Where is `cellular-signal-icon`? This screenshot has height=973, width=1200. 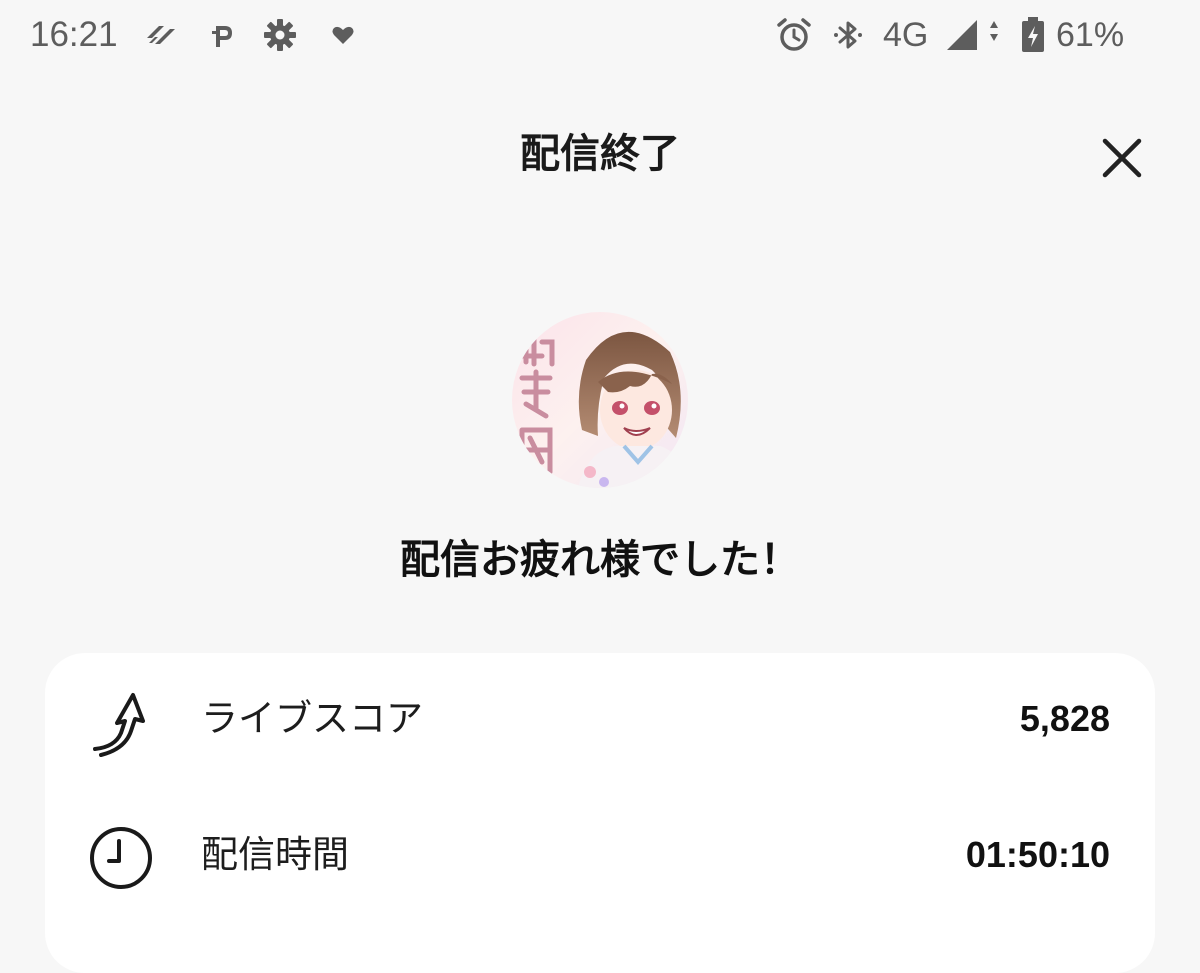
cellular-signal-icon is located at coordinates (974, 35).